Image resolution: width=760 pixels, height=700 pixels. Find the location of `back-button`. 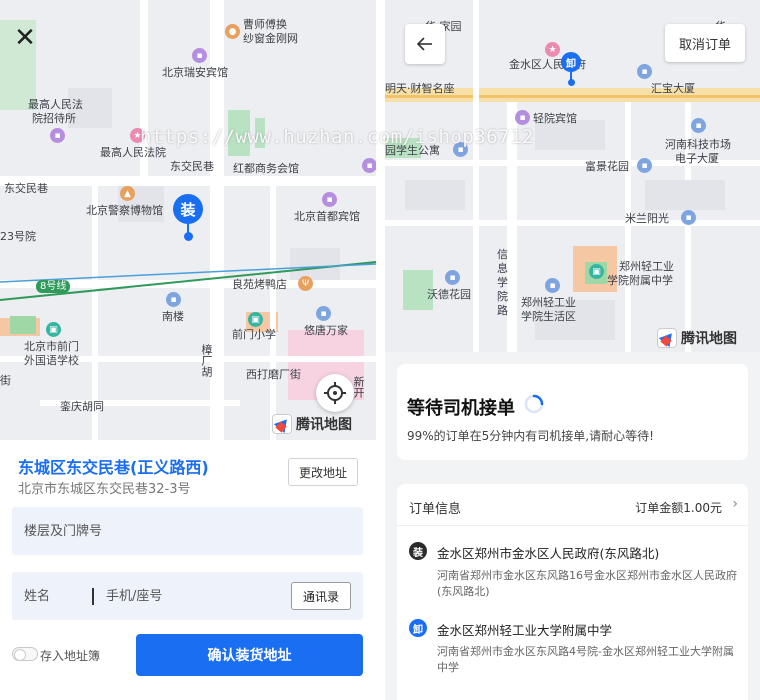

back-button is located at coordinates (425, 44).